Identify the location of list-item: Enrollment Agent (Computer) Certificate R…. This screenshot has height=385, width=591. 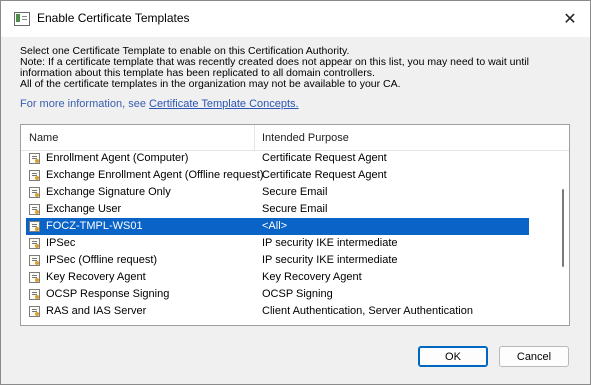
(277, 158).